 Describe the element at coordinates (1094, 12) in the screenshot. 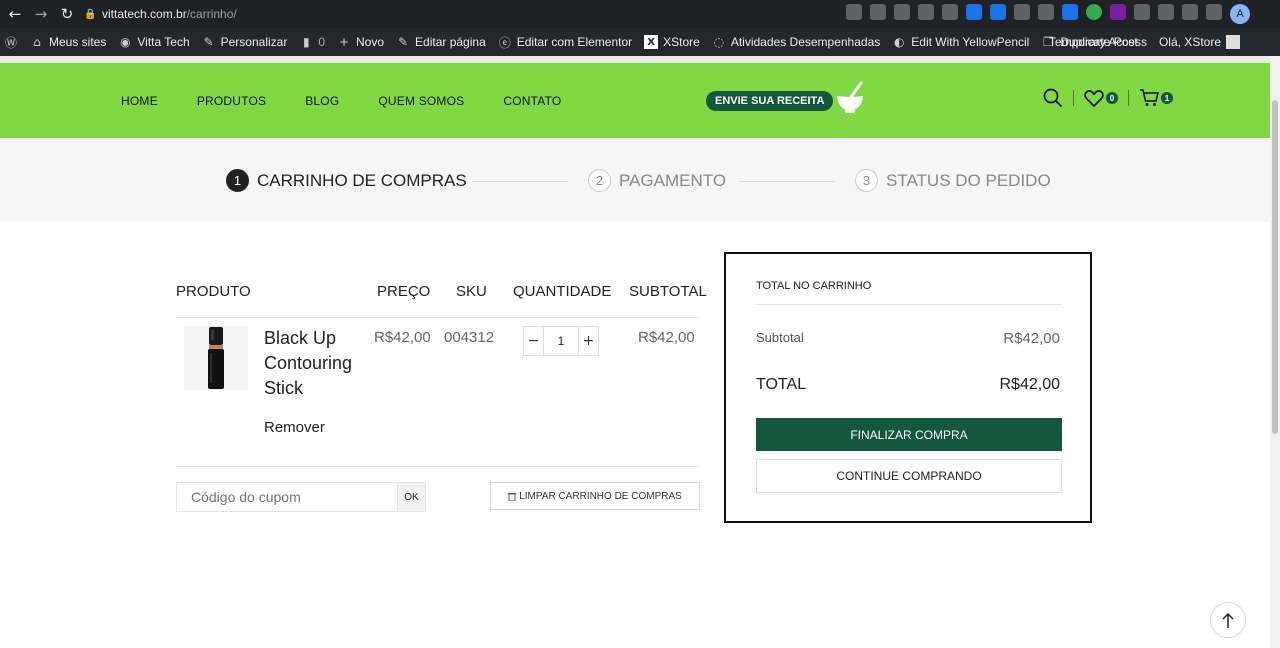

I see `grammarly-icon` at that location.